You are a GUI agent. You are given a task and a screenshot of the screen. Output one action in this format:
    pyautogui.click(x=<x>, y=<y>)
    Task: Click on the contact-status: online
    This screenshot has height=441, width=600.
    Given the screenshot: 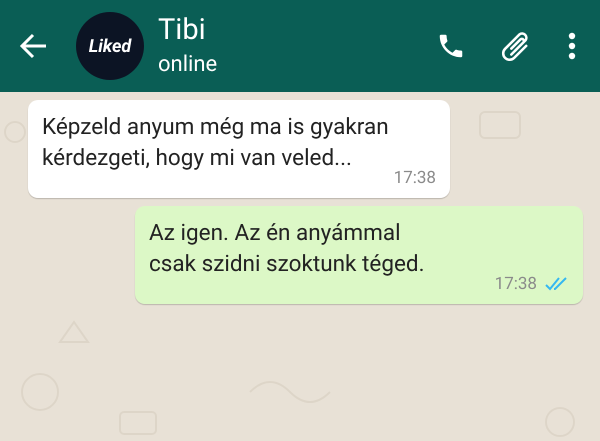 What is the action you would take?
    pyautogui.click(x=188, y=65)
    